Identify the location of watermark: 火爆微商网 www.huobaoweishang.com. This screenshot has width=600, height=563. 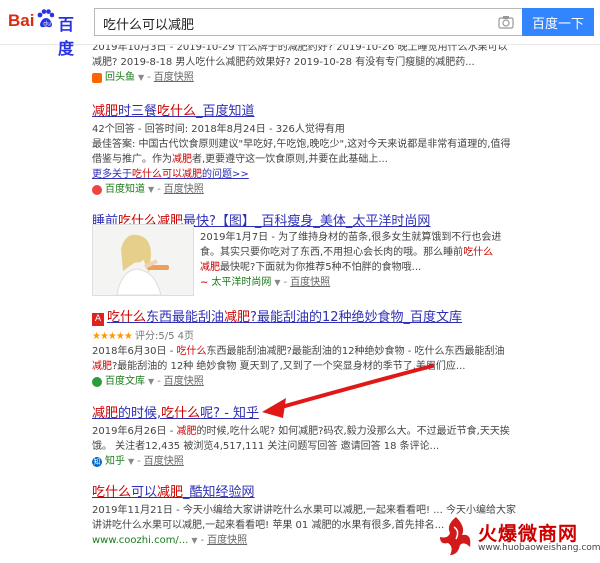
(517, 535).